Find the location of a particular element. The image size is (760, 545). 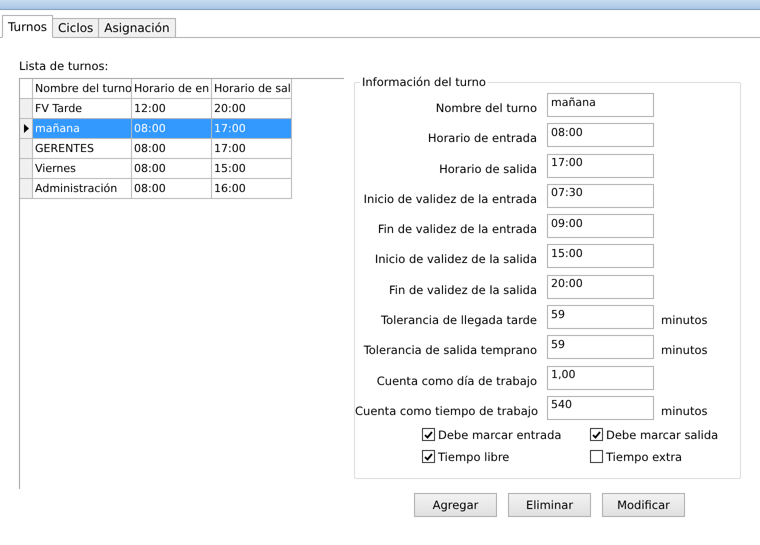

field-label: Tolerancia de llegada tarde is located at coordinates (458, 320).